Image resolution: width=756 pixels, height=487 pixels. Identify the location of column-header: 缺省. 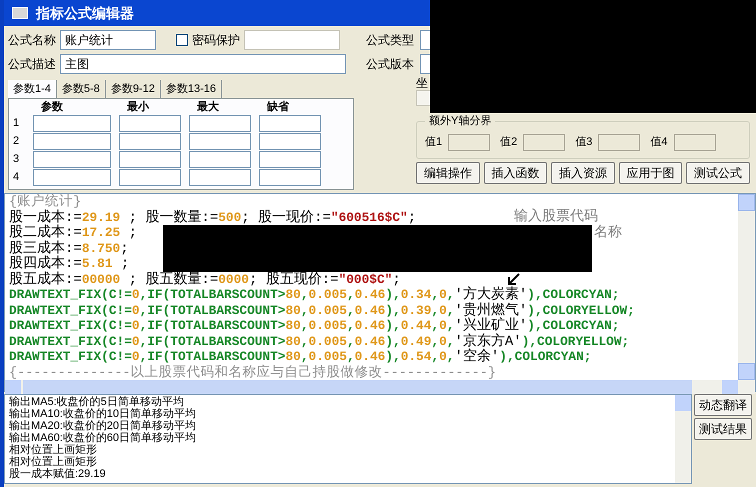
(278, 107).